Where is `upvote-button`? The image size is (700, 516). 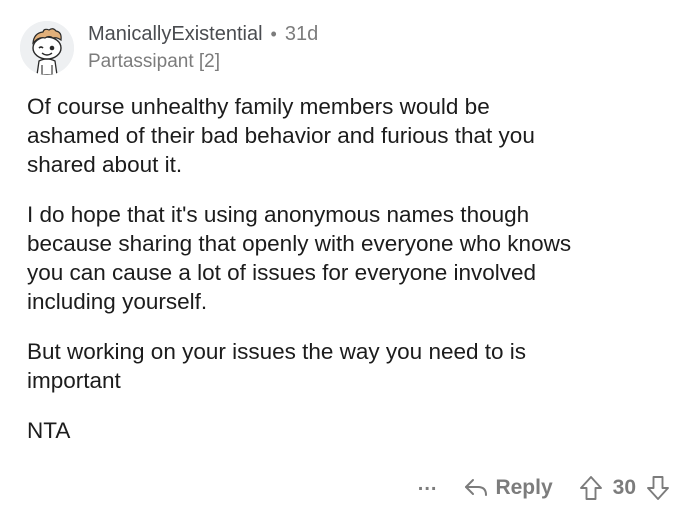
upvote-button is located at coordinates (591, 488).